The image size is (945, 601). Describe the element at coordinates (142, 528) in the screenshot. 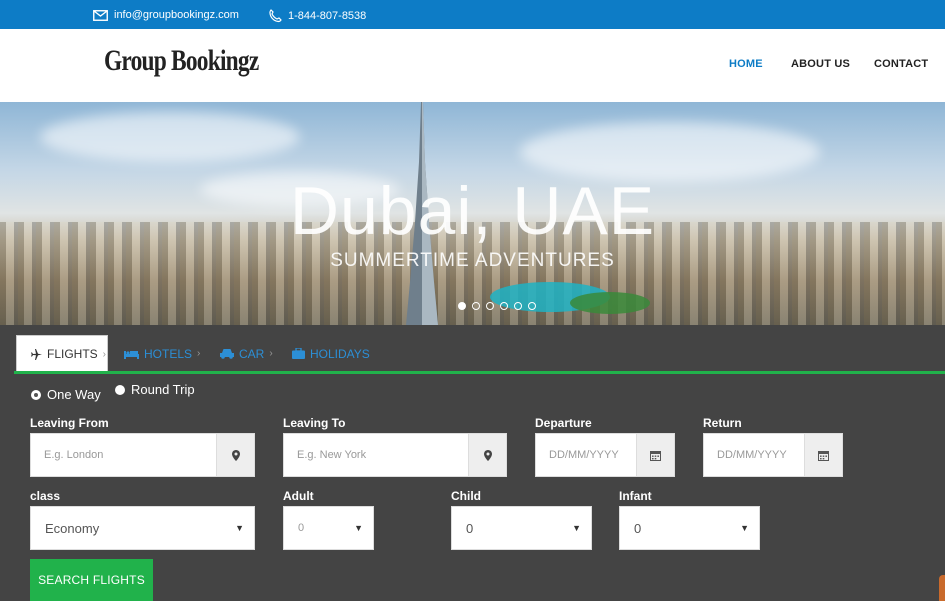

I see `class-select: Economy ▼` at that location.